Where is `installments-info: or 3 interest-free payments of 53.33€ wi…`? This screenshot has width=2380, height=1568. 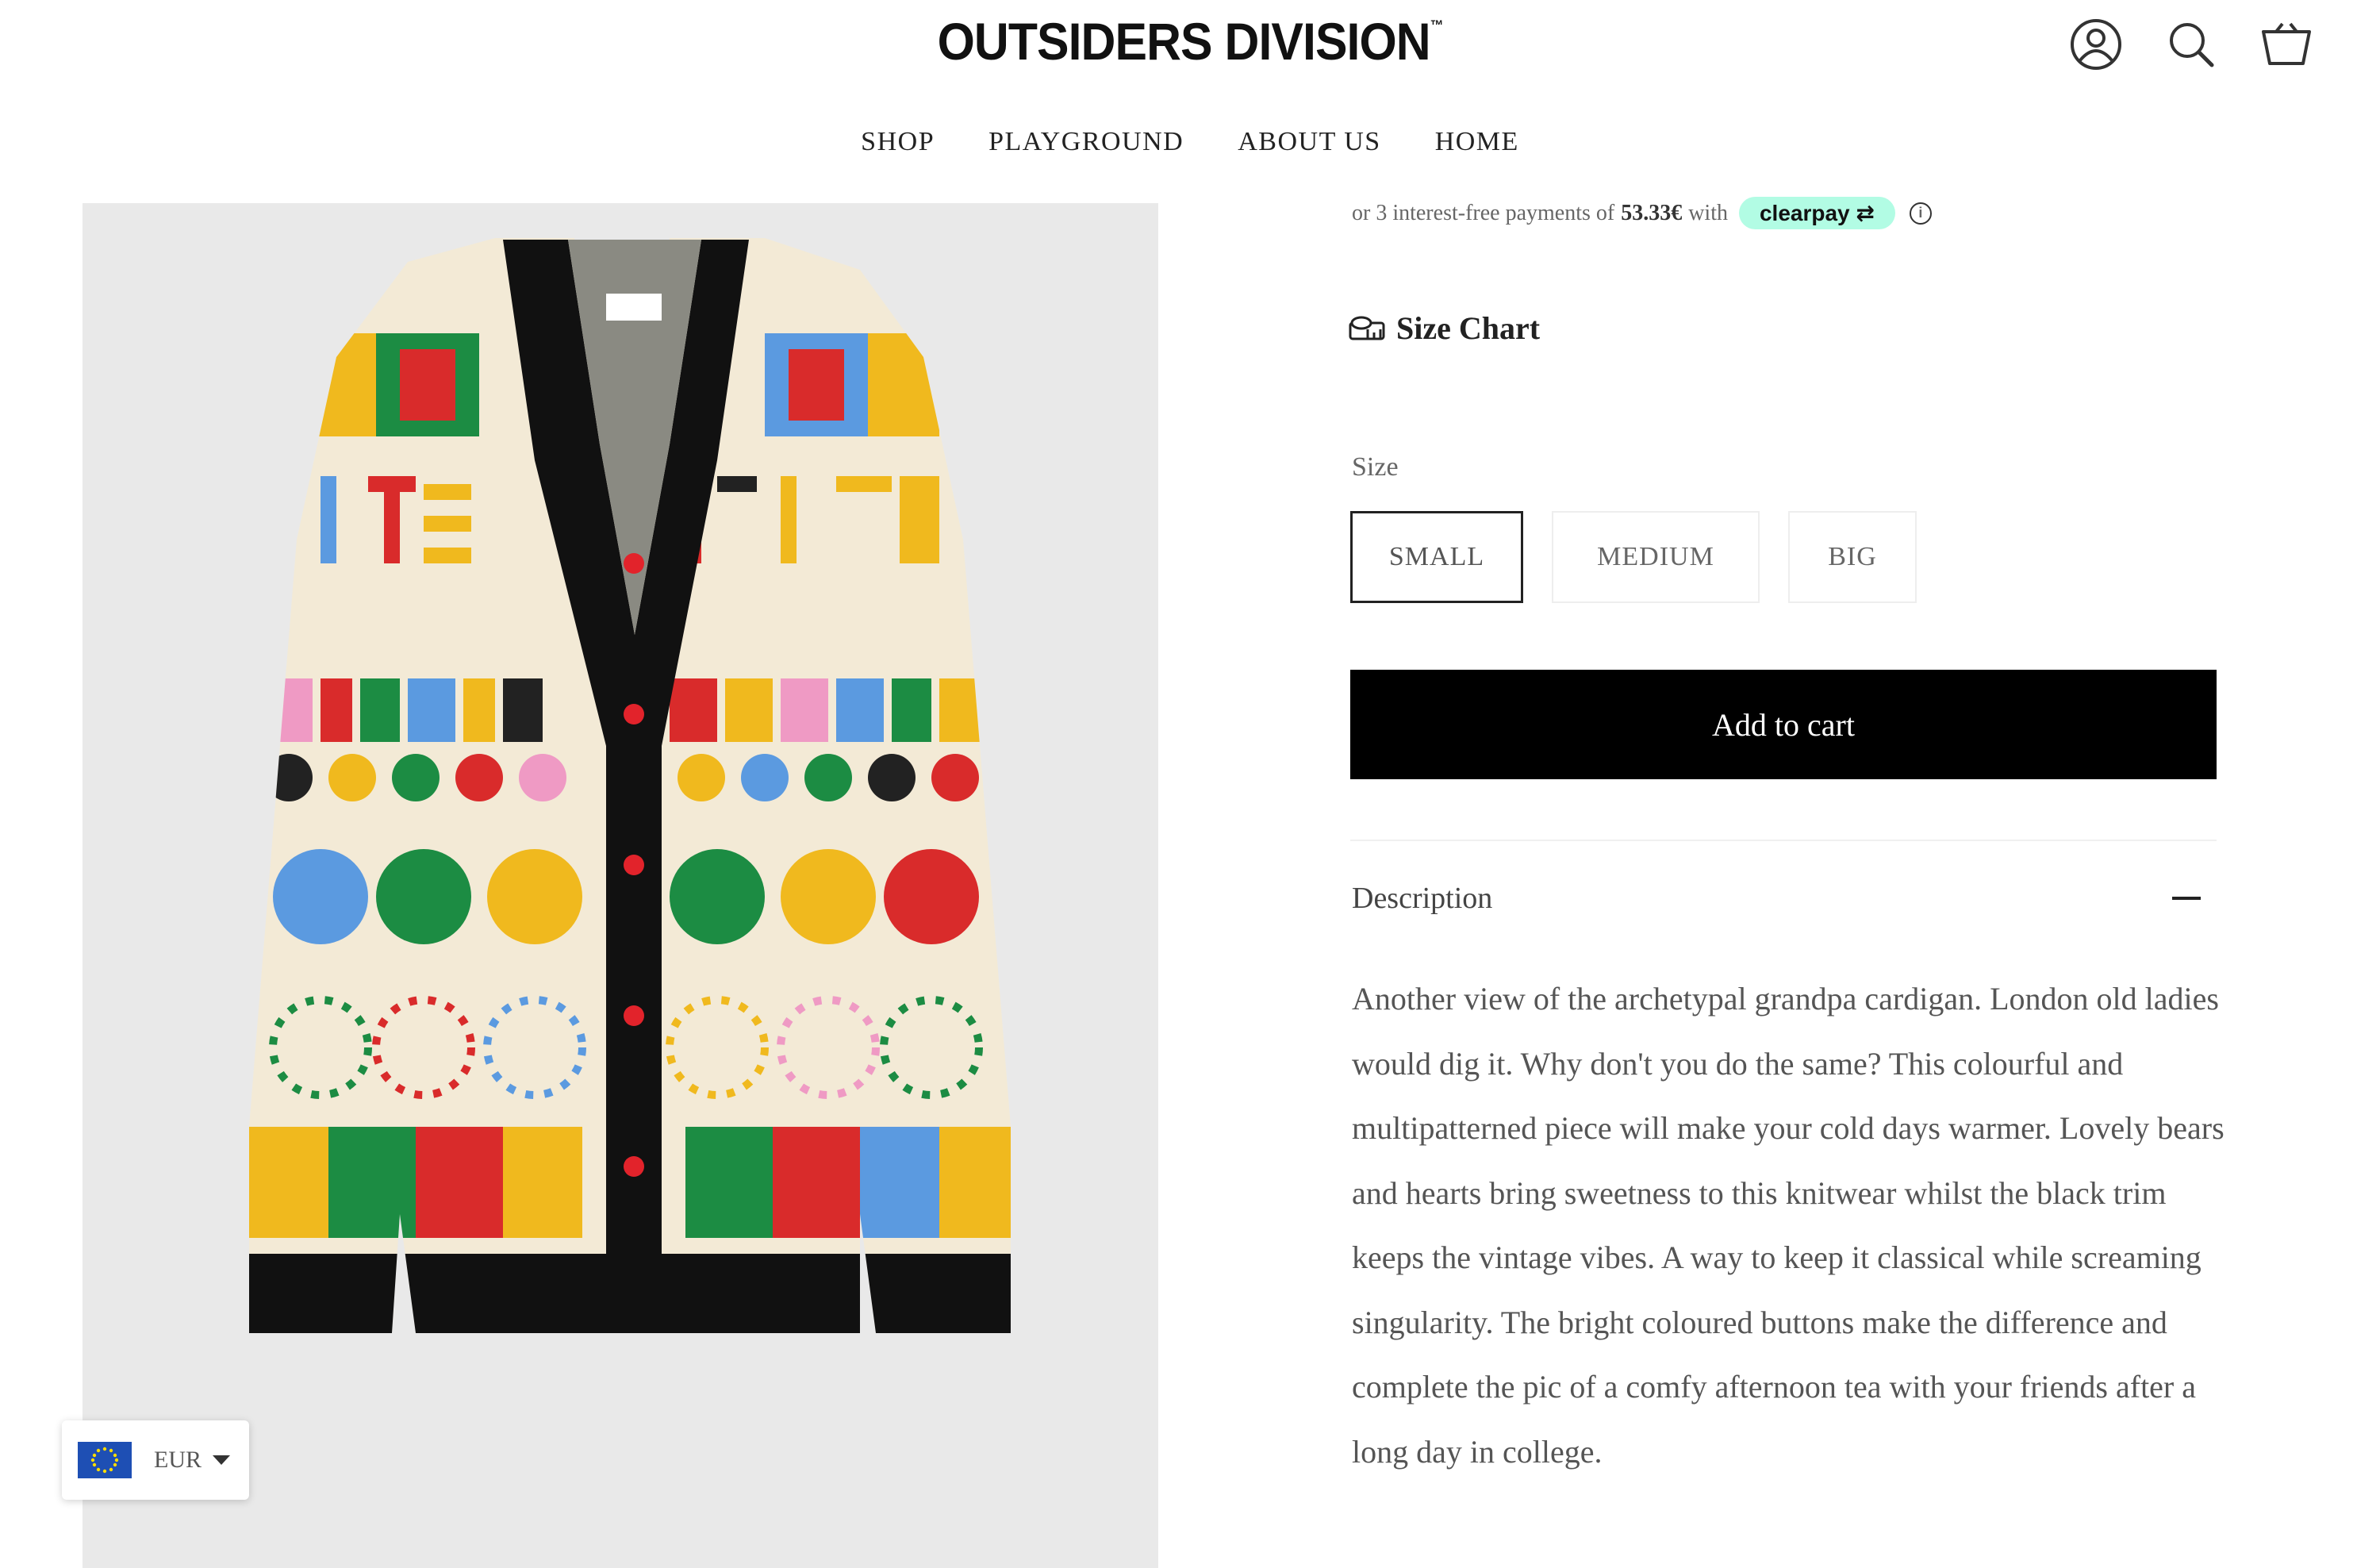 installments-info: or 3 interest-free payments of 53.33€ wi… is located at coordinates (1642, 213).